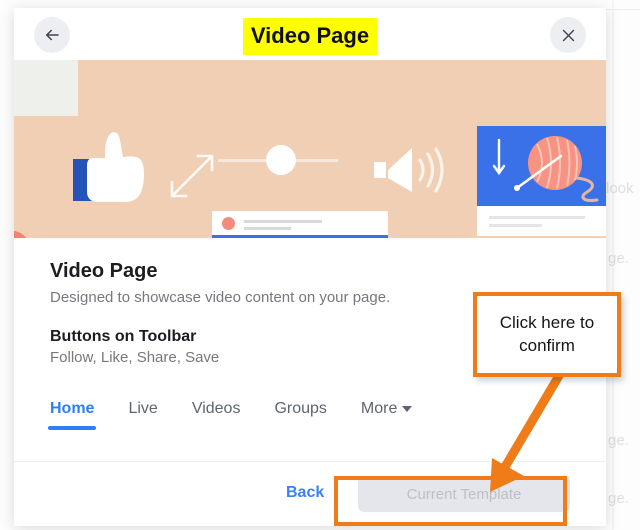 The image size is (640, 530). What do you see at coordinates (537, 224) in the screenshot?
I see `yarn-card-lines` at bounding box center [537, 224].